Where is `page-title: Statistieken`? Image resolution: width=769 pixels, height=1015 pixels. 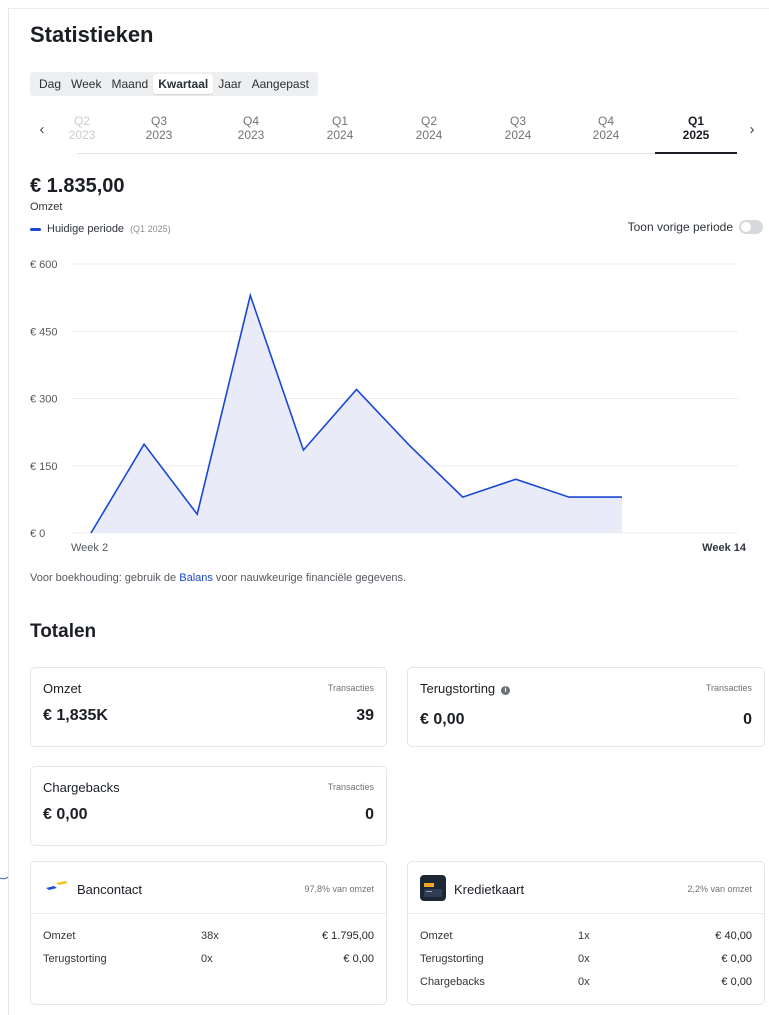 page-title: Statistieken is located at coordinates (92, 34).